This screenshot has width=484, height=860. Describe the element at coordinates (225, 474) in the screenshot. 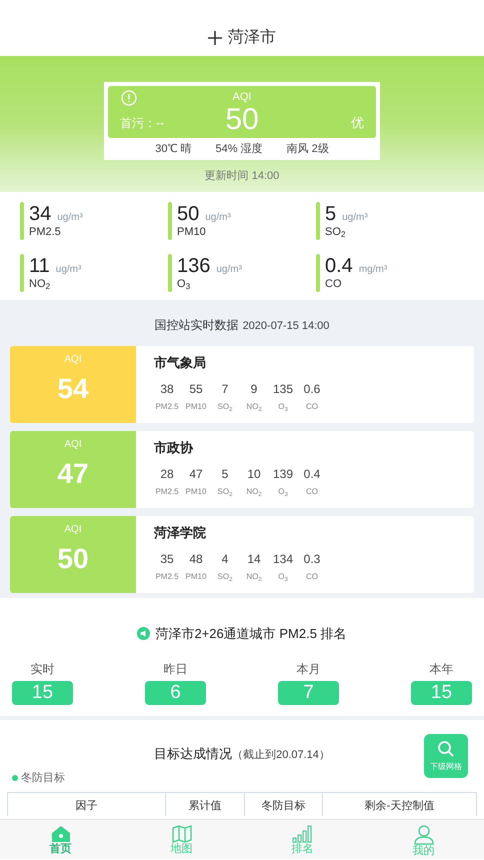

I see `reading-value: 5` at that location.